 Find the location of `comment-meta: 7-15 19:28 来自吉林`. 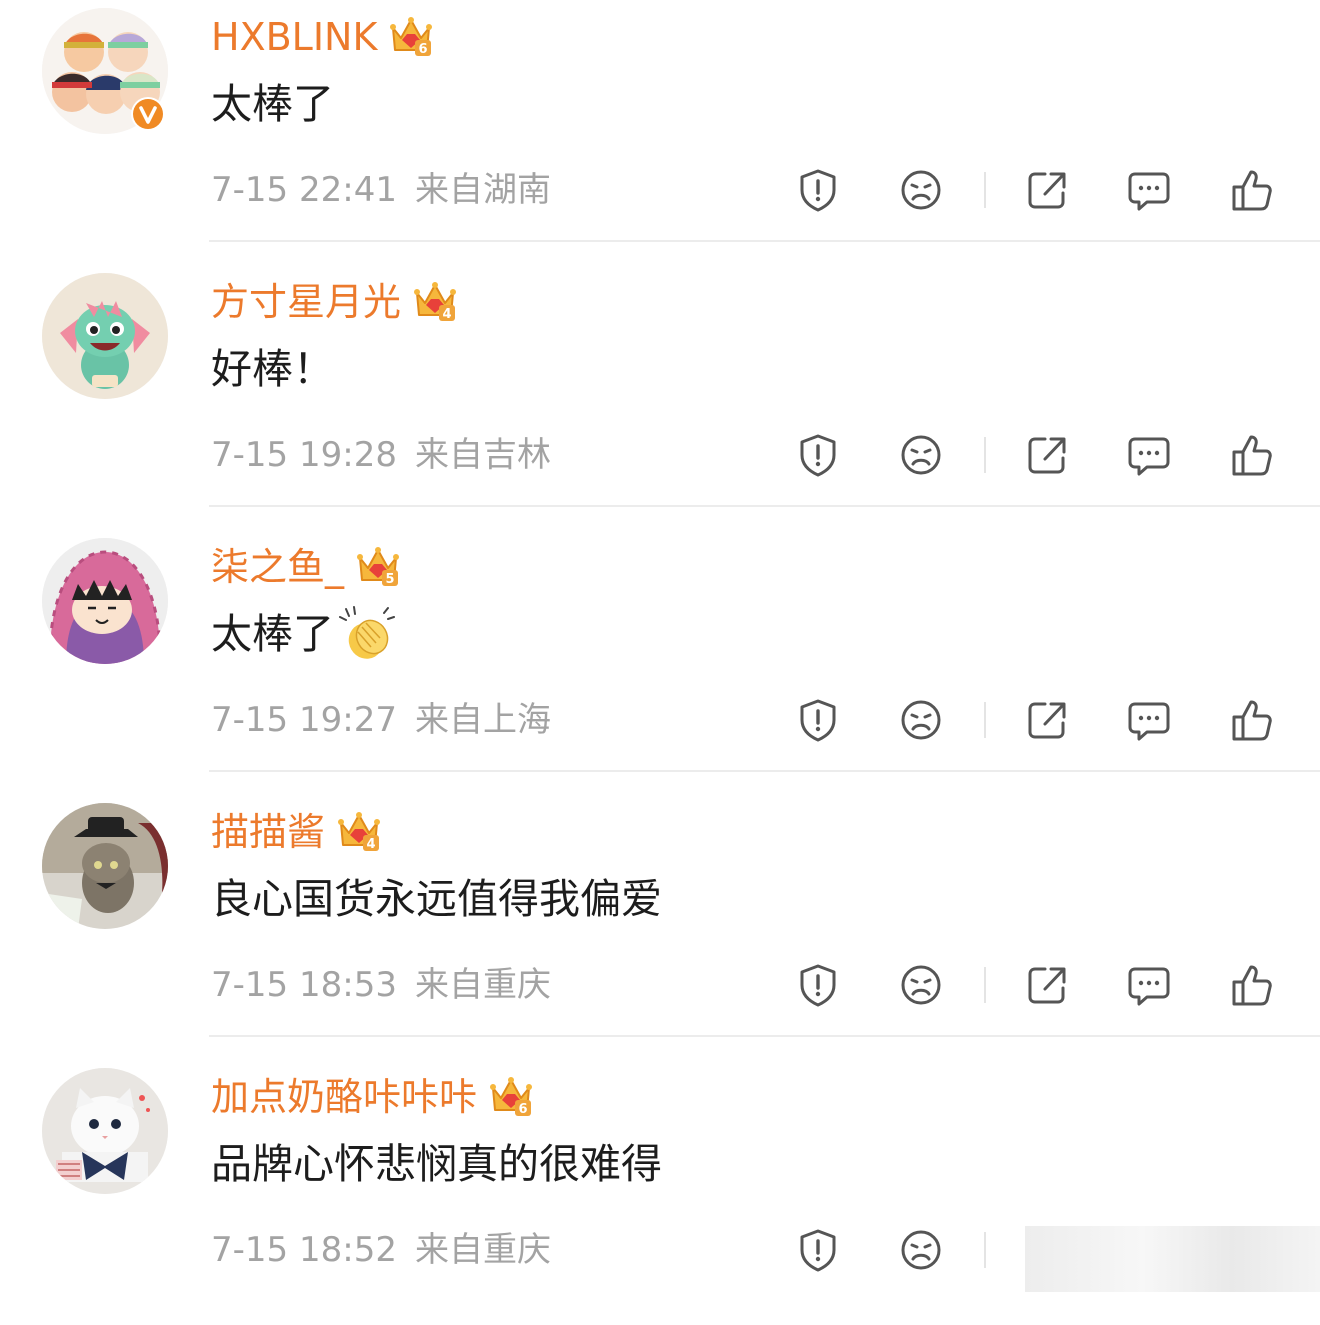

comment-meta: 7-15 19:28 来自吉林 is located at coordinates (381, 455).